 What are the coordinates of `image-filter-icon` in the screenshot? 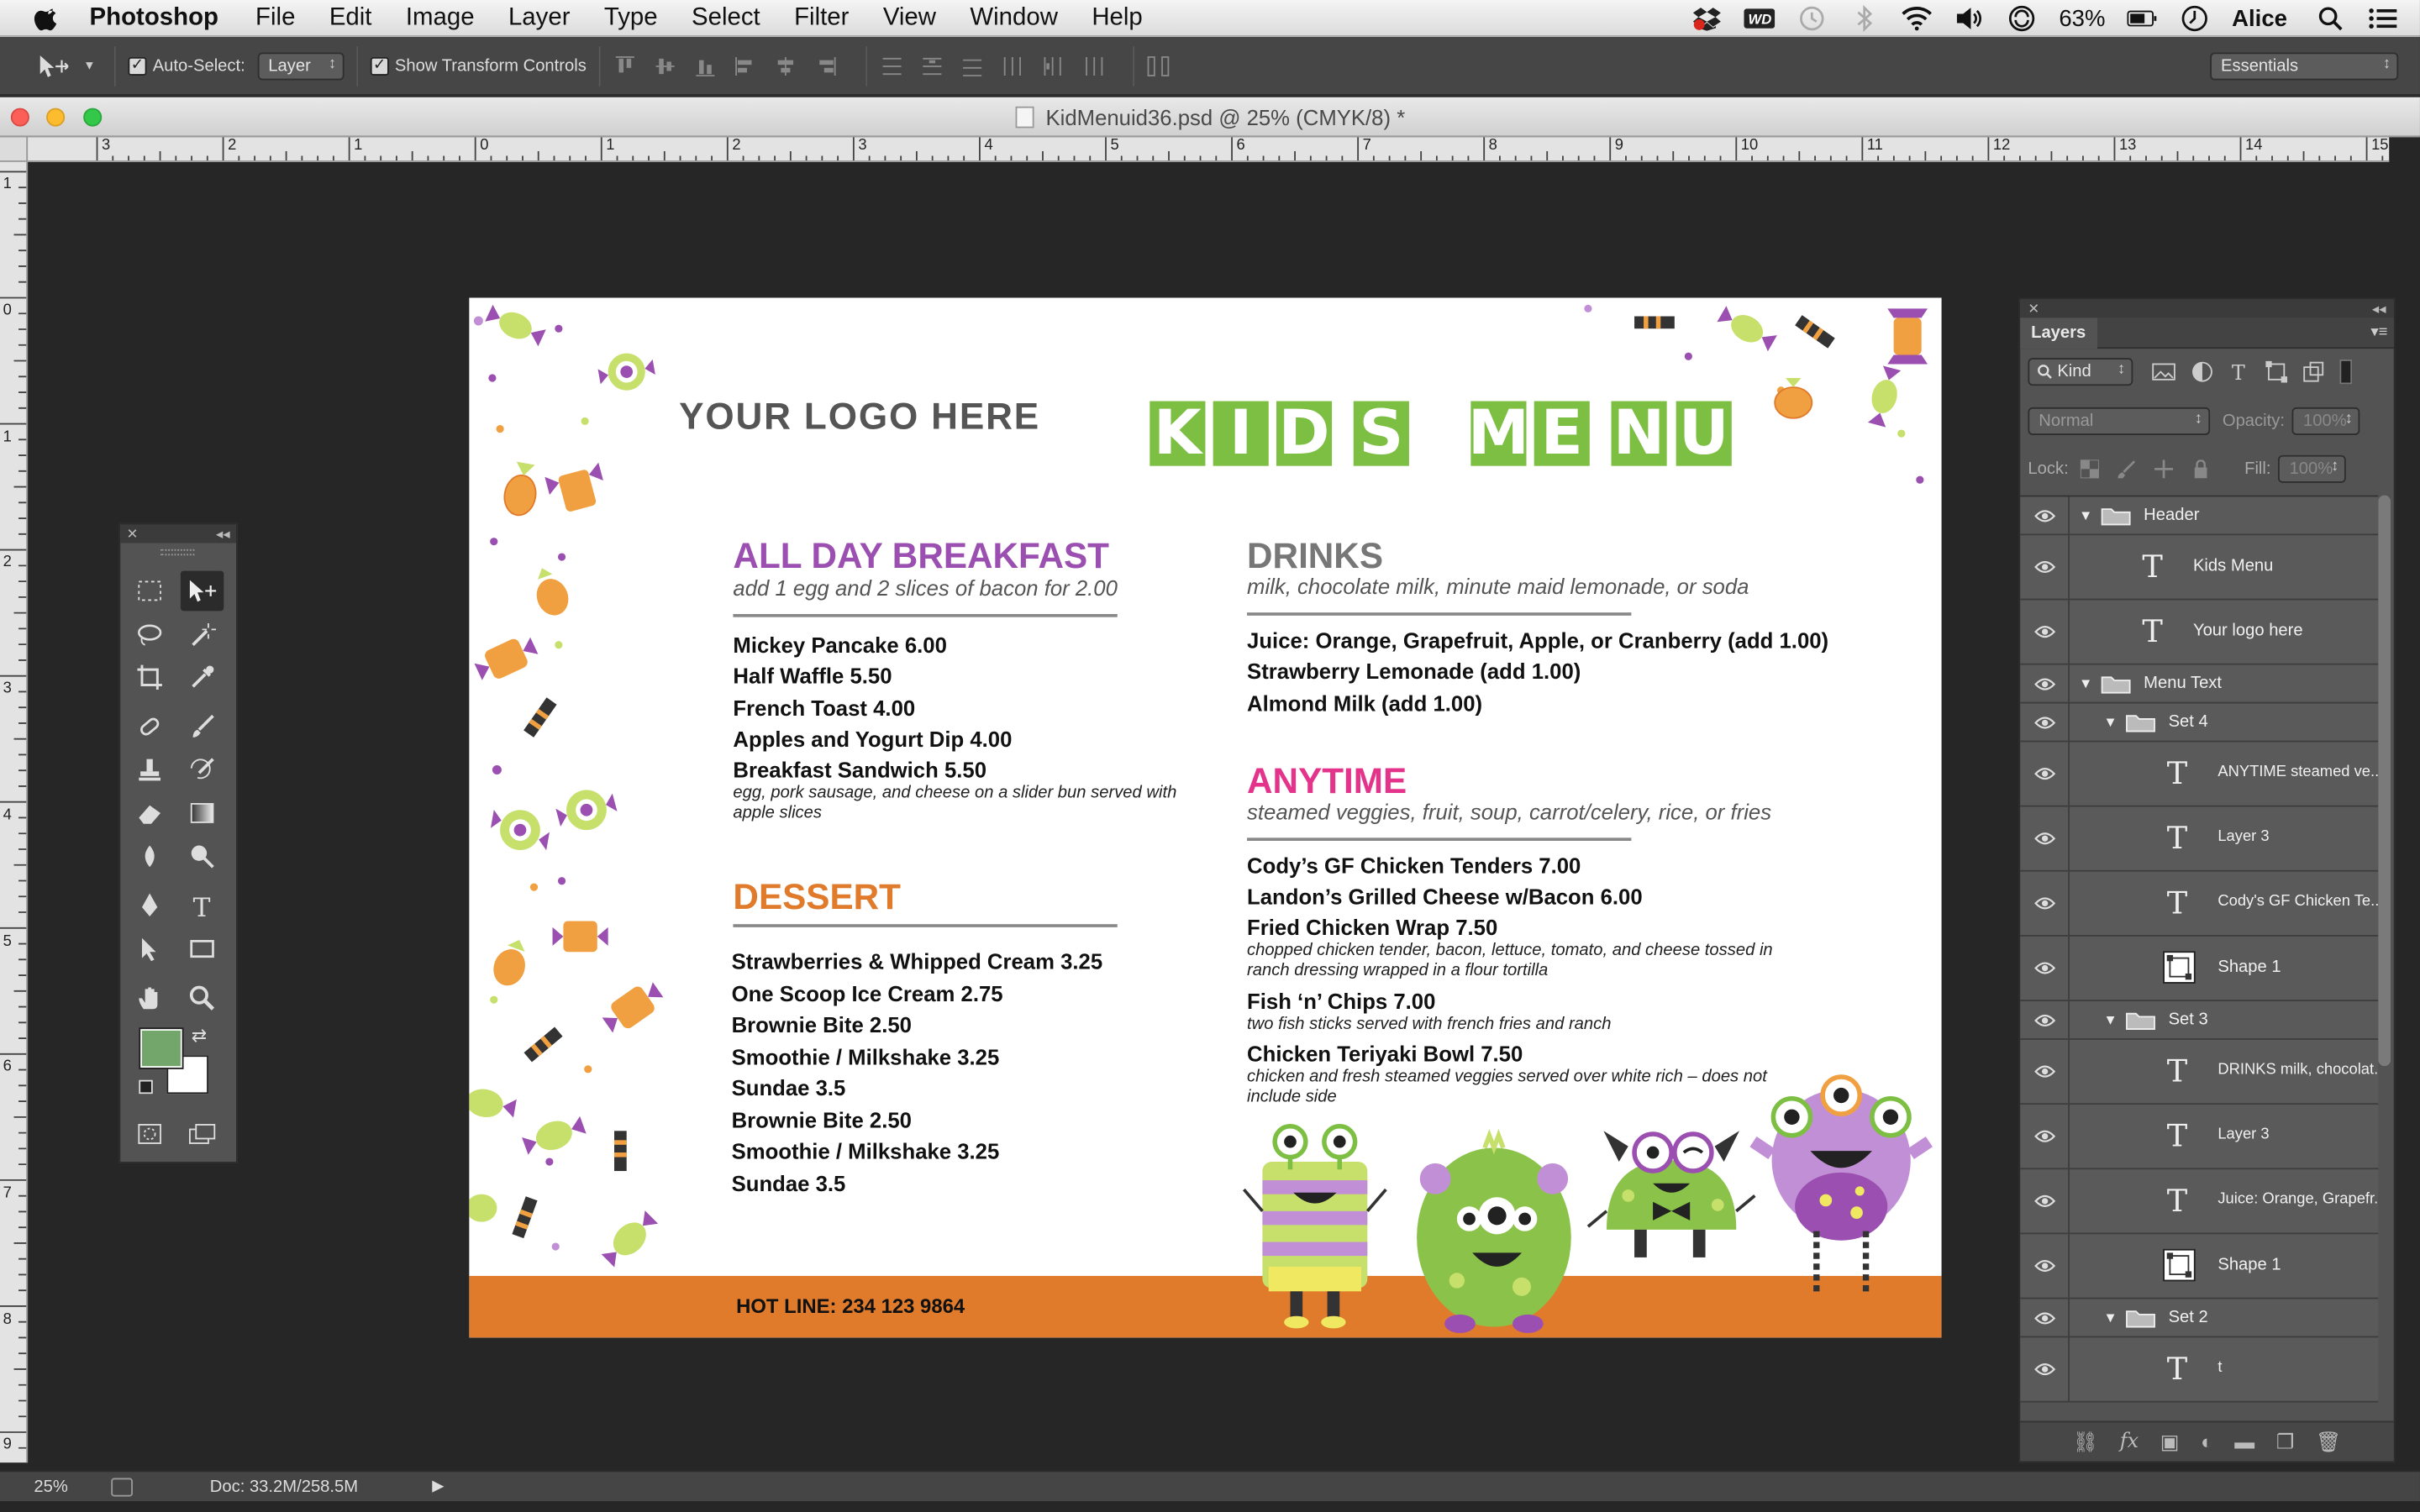 It's located at (2163, 372).